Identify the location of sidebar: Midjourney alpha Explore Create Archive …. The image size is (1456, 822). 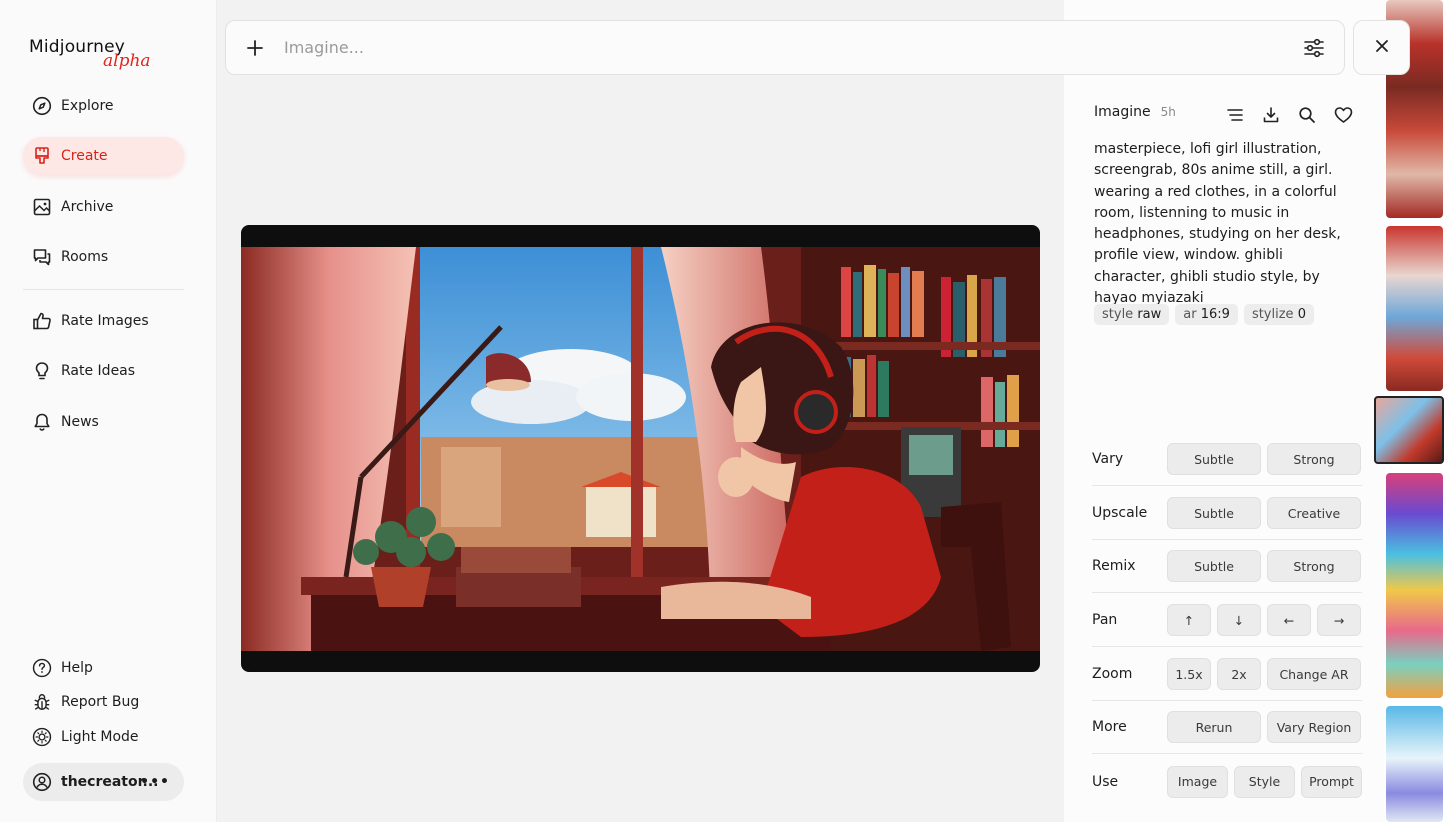
(108, 411).